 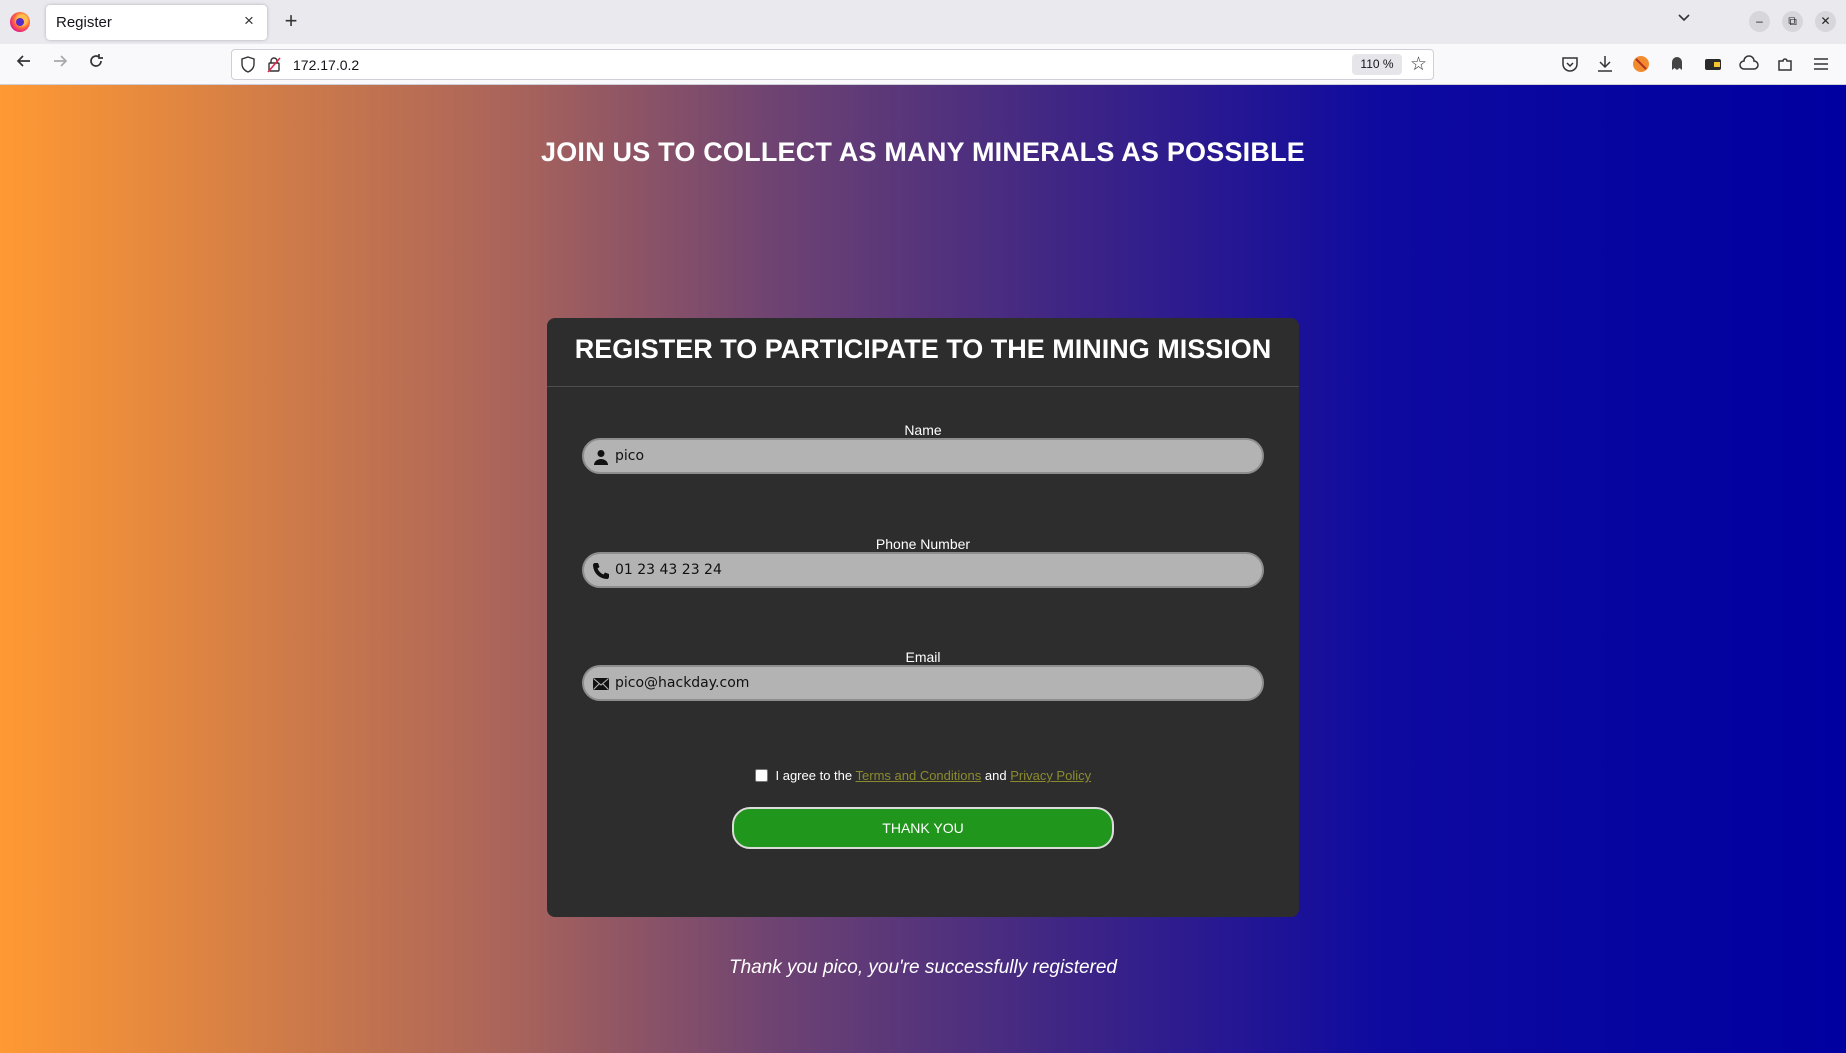 What do you see at coordinates (1677, 64) in the screenshot?
I see `extension-ghost-icon` at bounding box center [1677, 64].